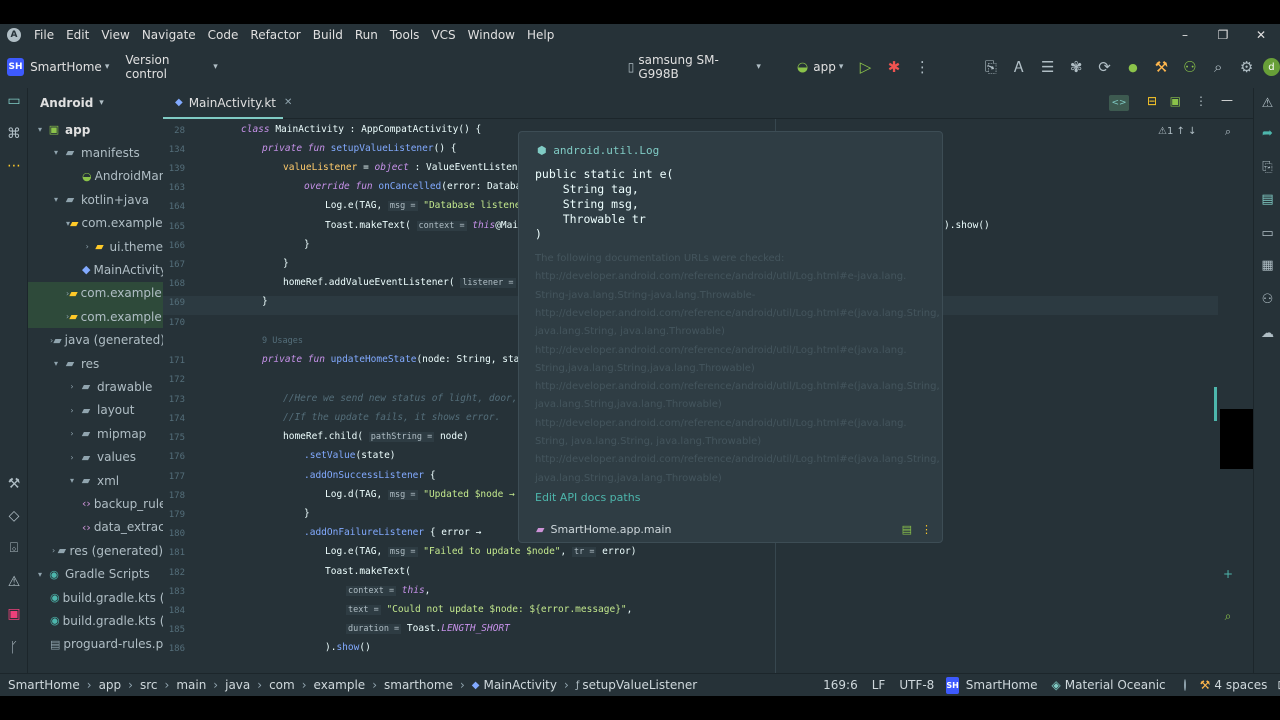 The height and width of the screenshot is (720, 1280). I want to click on menu-item-run: Run, so click(366, 35).